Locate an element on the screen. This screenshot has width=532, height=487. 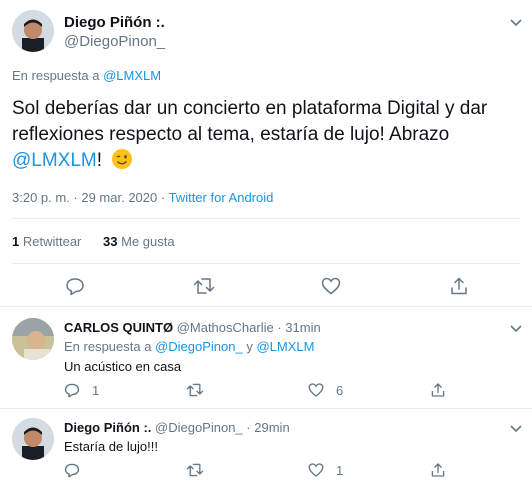
reply-header: Diego Piñón :. @DiegoPinon_ · 29min is located at coordinates (177, 427).